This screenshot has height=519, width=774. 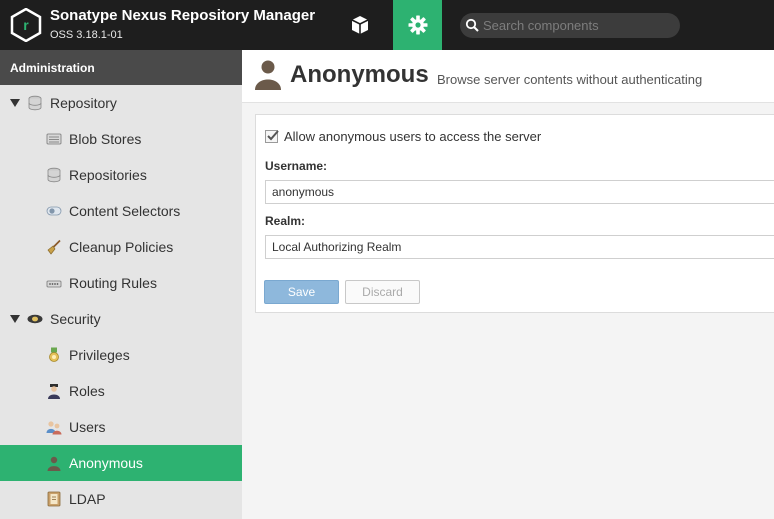 I want to click on sidebar-item-label: Cleanup Policies, so click(x=121, y=247).